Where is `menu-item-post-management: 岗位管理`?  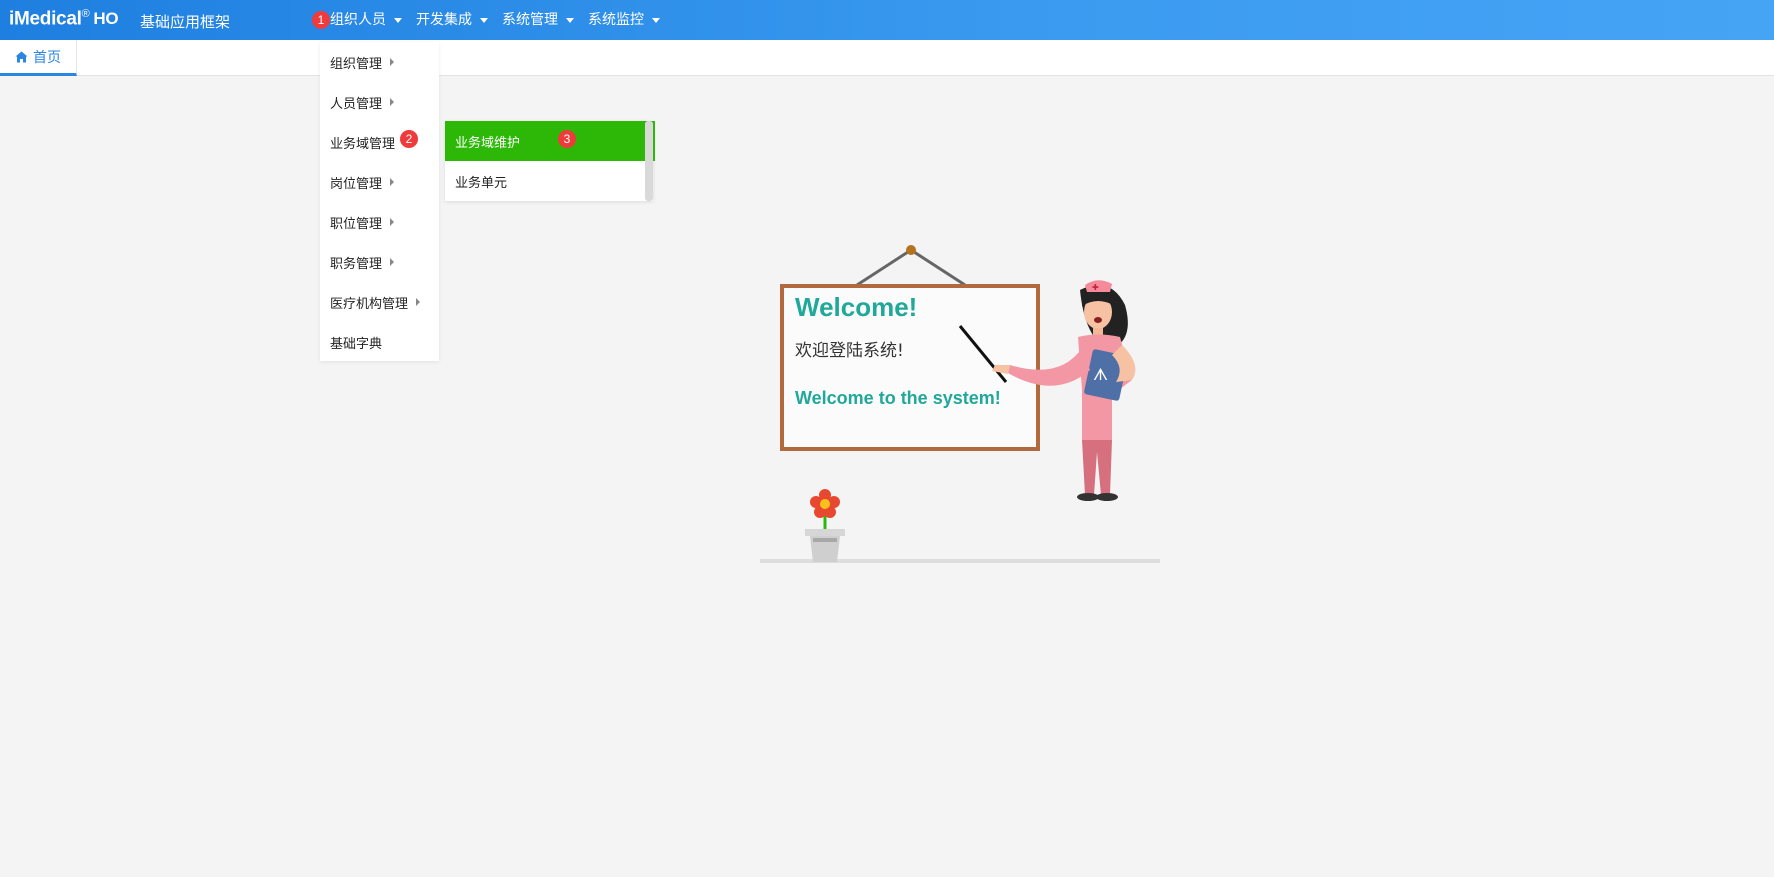 menu-item-post-management: 岗位管理 is located at coordinates (379, 182).